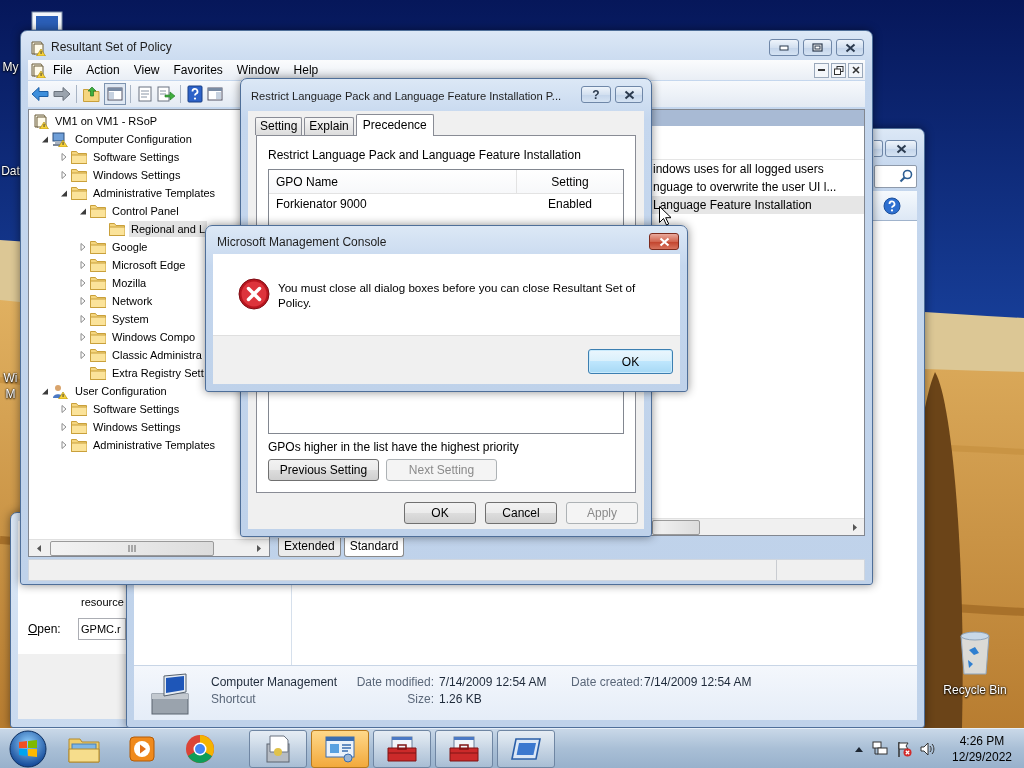 The image size is (1024, 768). I want to click on property-value: 7/14/2009 12:54 AM, so click(698, 682).